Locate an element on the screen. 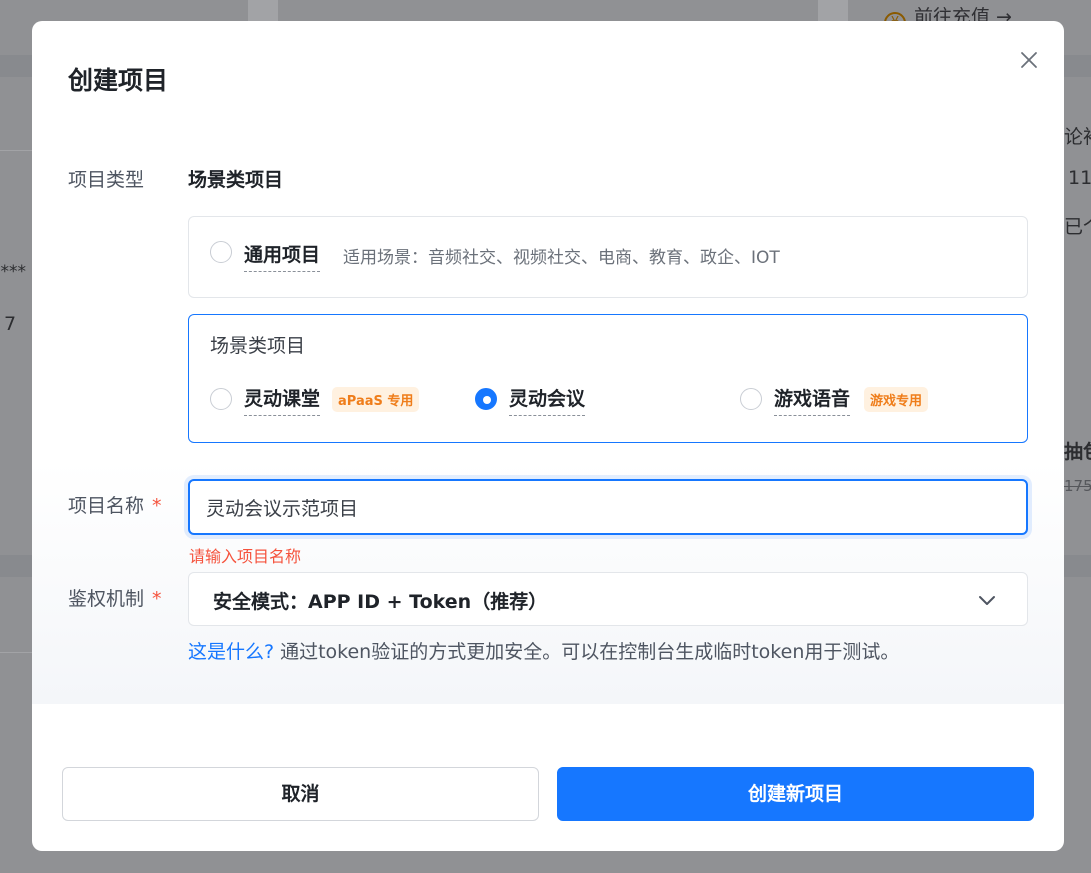 The width and height of the screenshot is (1091, 873). radio-smart-classroom is located at coordinates (221, 399).